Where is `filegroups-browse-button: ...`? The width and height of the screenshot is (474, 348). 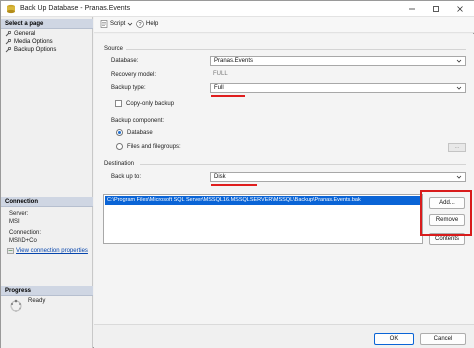 filegroups-browse-button: ... is located at coordinates (457, 147).